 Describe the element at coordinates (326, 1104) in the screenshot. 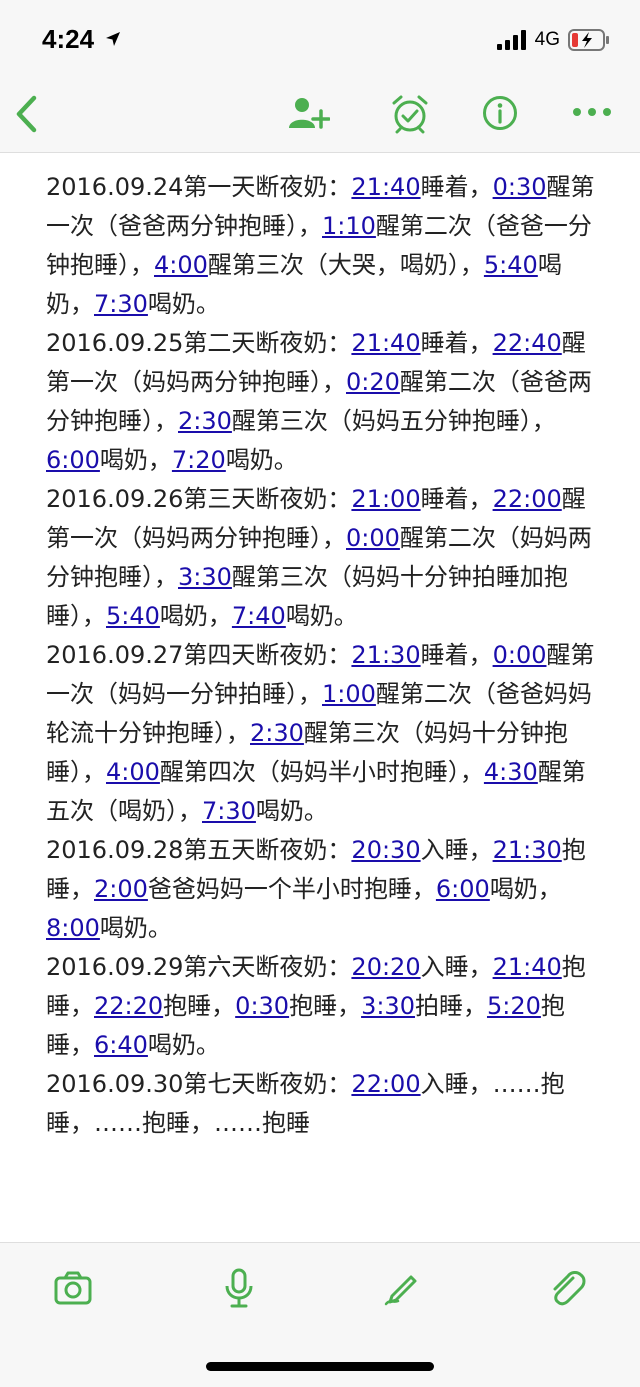

I see `note-entry: 2016.09.30第七天断夜奶：22:00入睡，……抱睡，……抱睡，……抱睡` at that location.